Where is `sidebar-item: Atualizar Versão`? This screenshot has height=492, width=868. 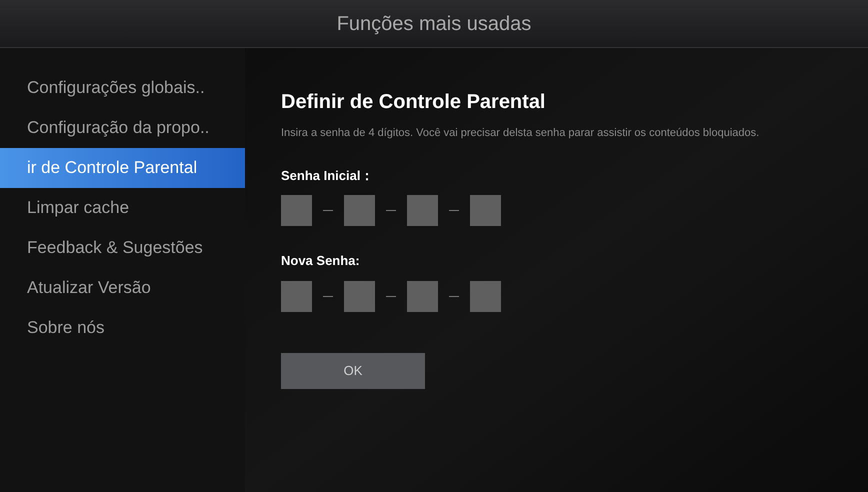 sidebar-item: Atualizar Versão is located at coordinates (122, 288).